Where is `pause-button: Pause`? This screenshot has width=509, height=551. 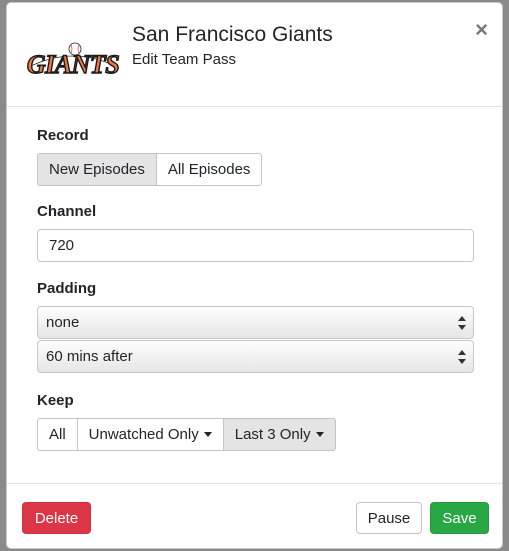
pause-button: Pause is located at coordinates (389, 518).